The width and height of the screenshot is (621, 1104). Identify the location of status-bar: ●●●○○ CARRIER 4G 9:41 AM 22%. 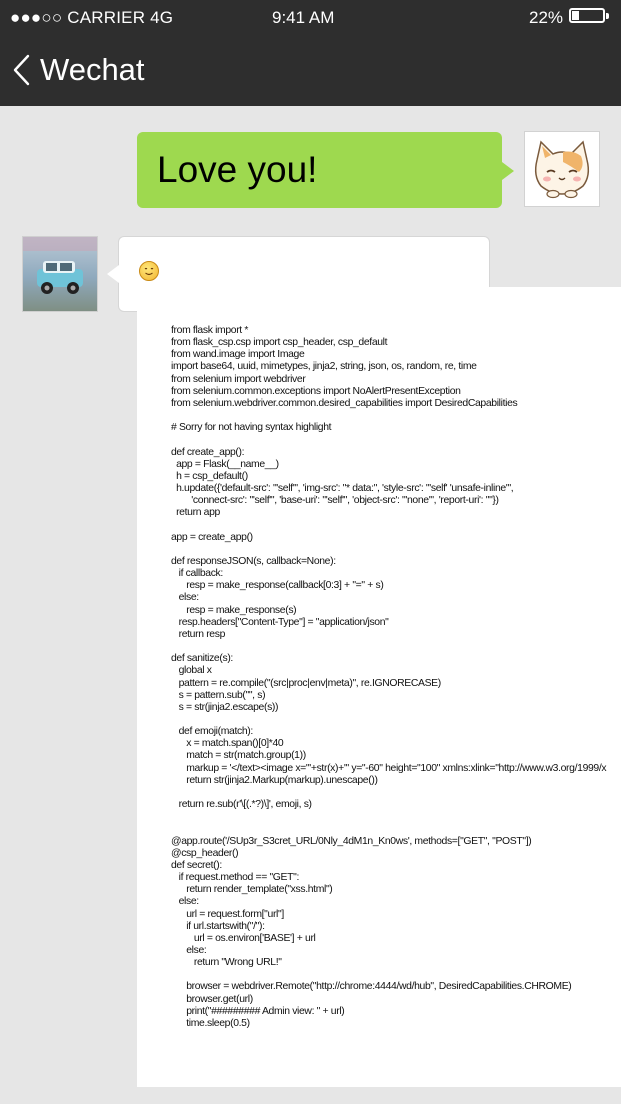
(310, 17).